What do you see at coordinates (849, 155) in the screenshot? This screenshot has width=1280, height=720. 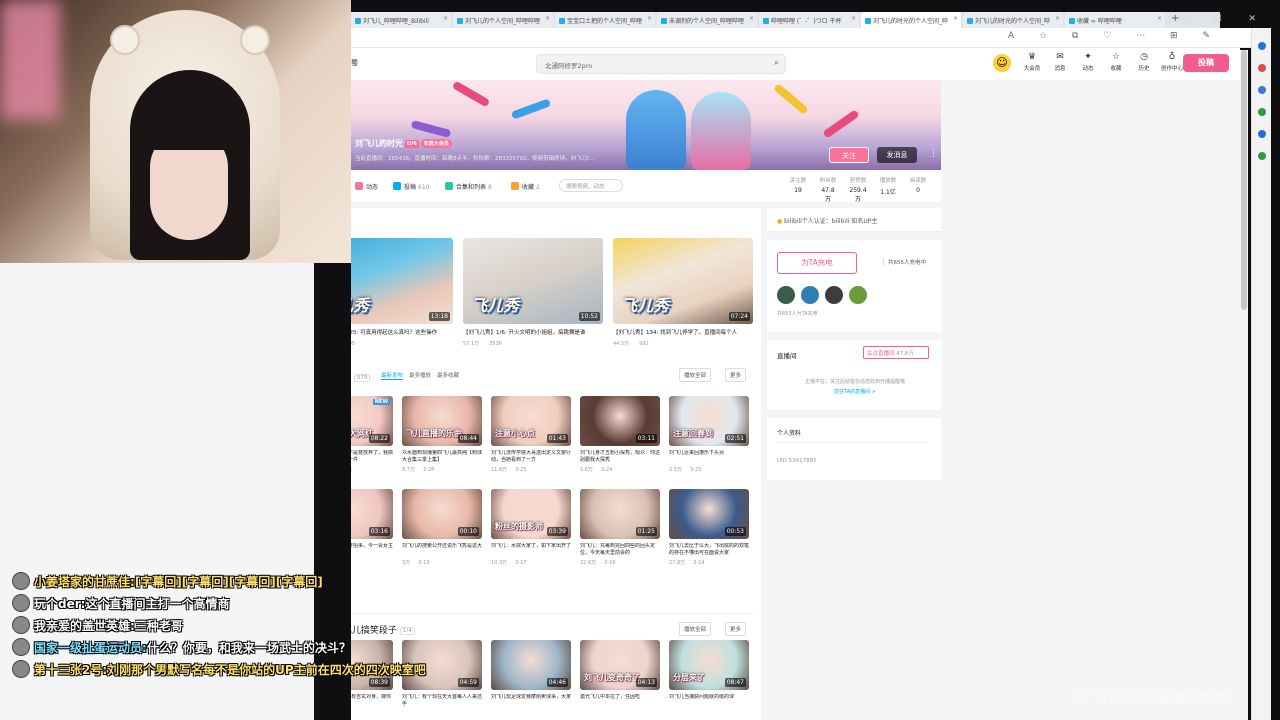 I see `follow-button: 关注` at bounding box center [849, 155].